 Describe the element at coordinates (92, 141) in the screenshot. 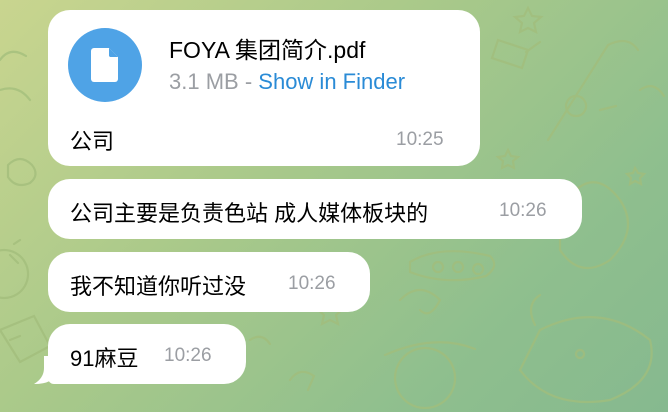

I see `file-caption: 公司` at that location.